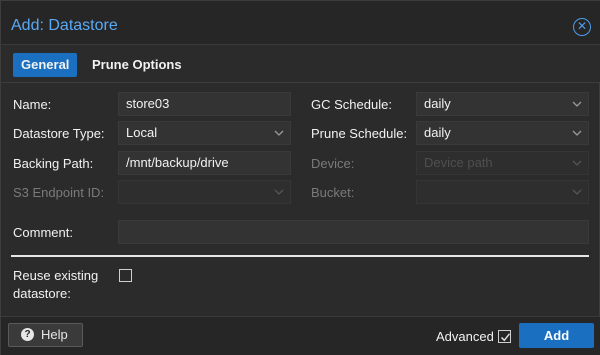 The image size is (600, 355). I want to click on prune-schedule-value: daily, so click(437, 132).